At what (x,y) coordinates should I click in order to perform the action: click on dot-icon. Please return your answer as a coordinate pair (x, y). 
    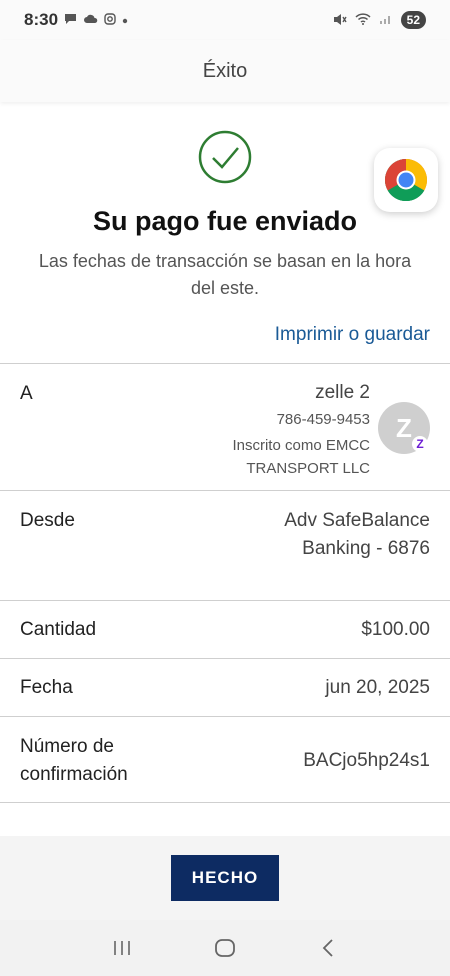
    Looking at the image, I should click on (125, 20).